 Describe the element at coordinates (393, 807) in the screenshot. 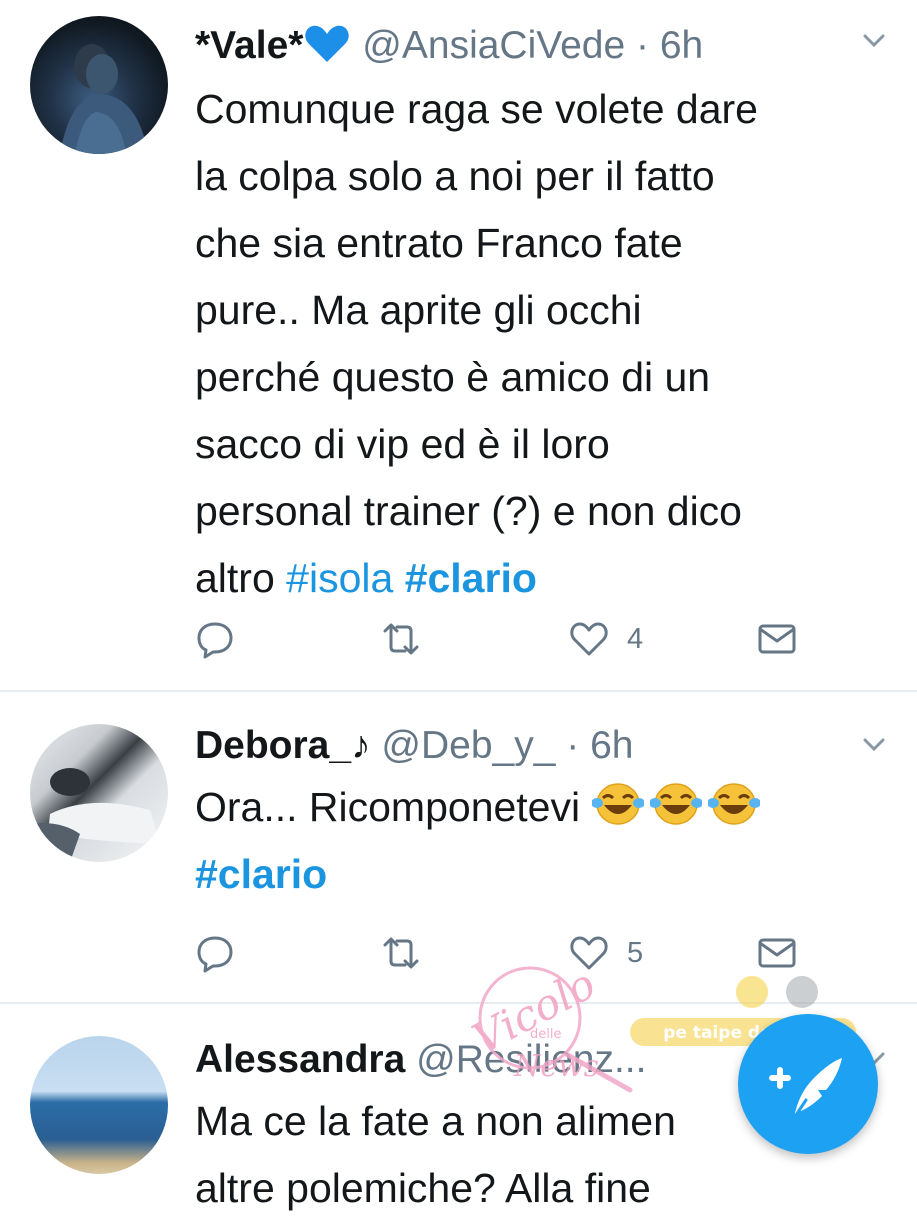

I see `tweet-body: Ora... Ricomponetevi` at that location.